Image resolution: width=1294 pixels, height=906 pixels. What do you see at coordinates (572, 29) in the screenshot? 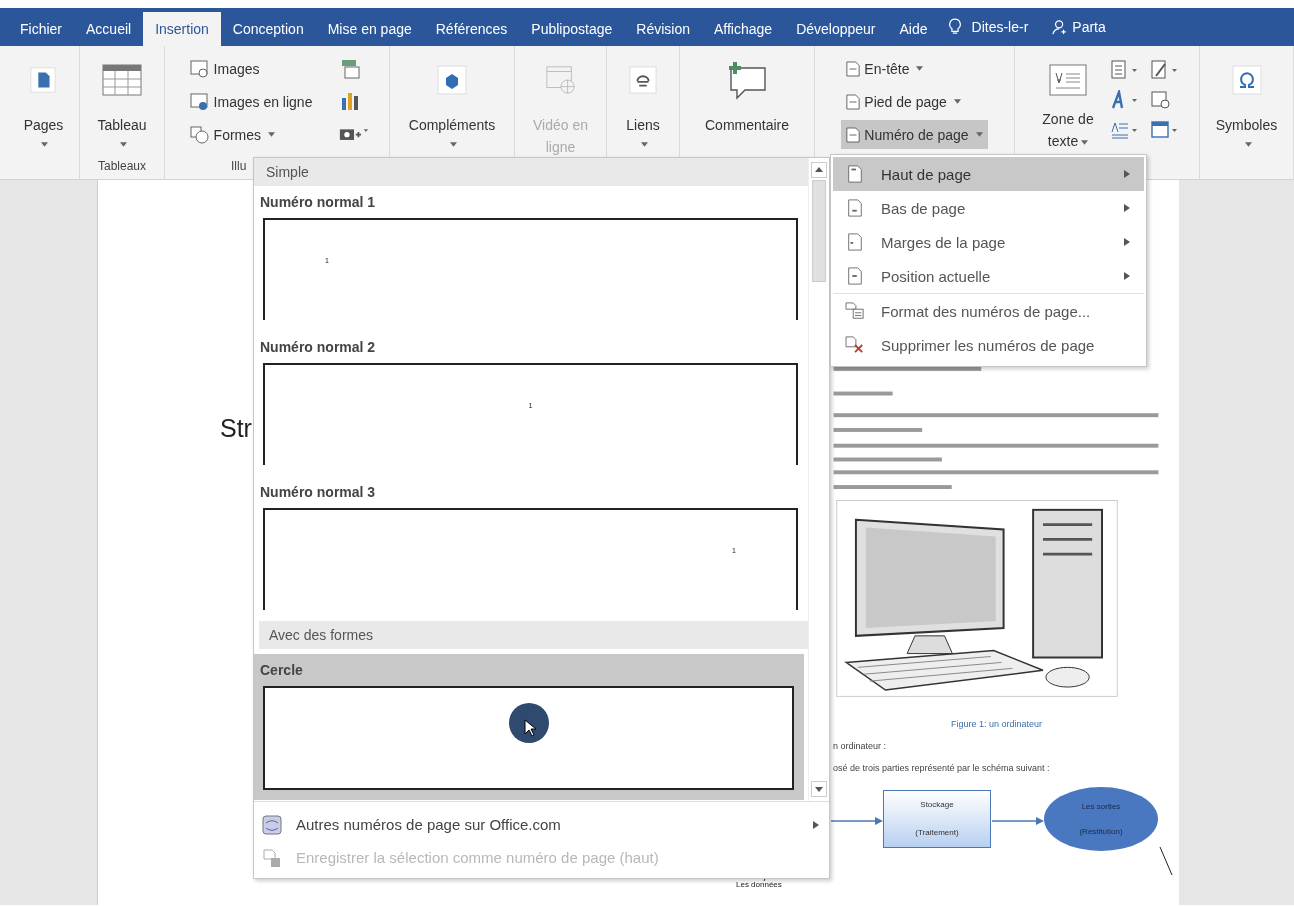
I see `ribbon-tab: Publipostage` at bounding box center [572, 29].